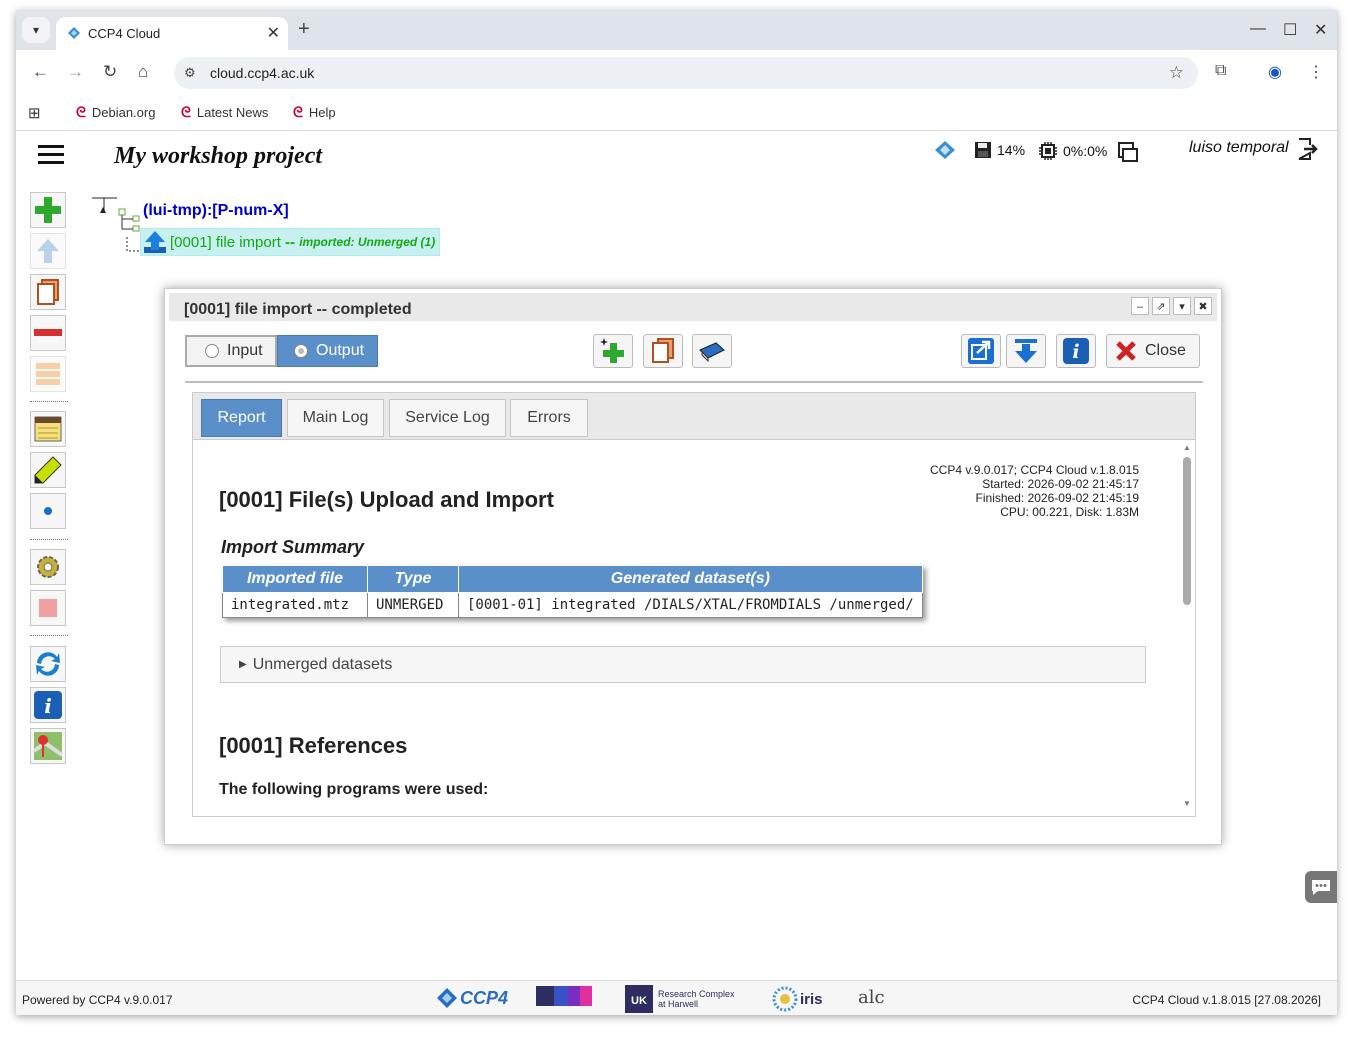 The image size is (1353, 1047). Describe the element at coordinates (224, 112) in the screenshot. I see `bookmark-latest-news: ᘓ Latest News` at that location.